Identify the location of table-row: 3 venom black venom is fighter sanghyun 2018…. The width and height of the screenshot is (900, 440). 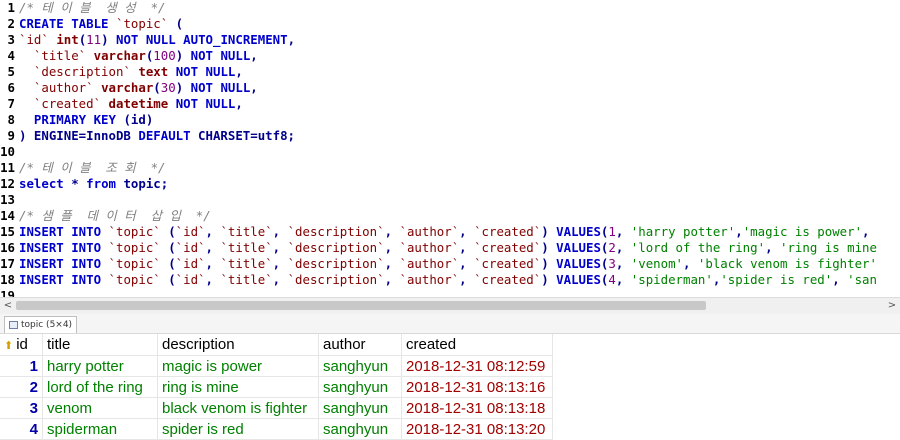
(276, 408).